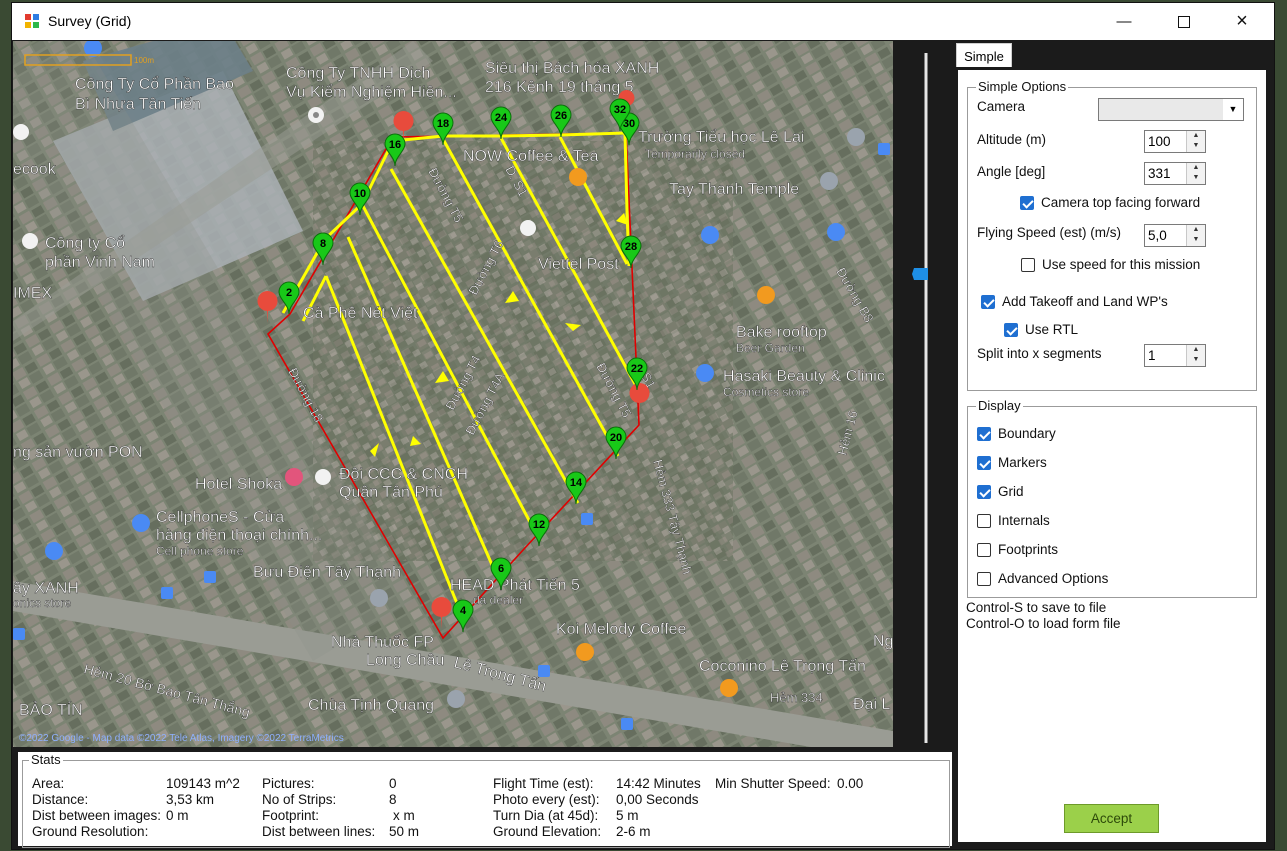 This screenshot has height=851, width=1287. I want to click on map-label: Coconino Lê Trọng Tấn, so click(782, 666).